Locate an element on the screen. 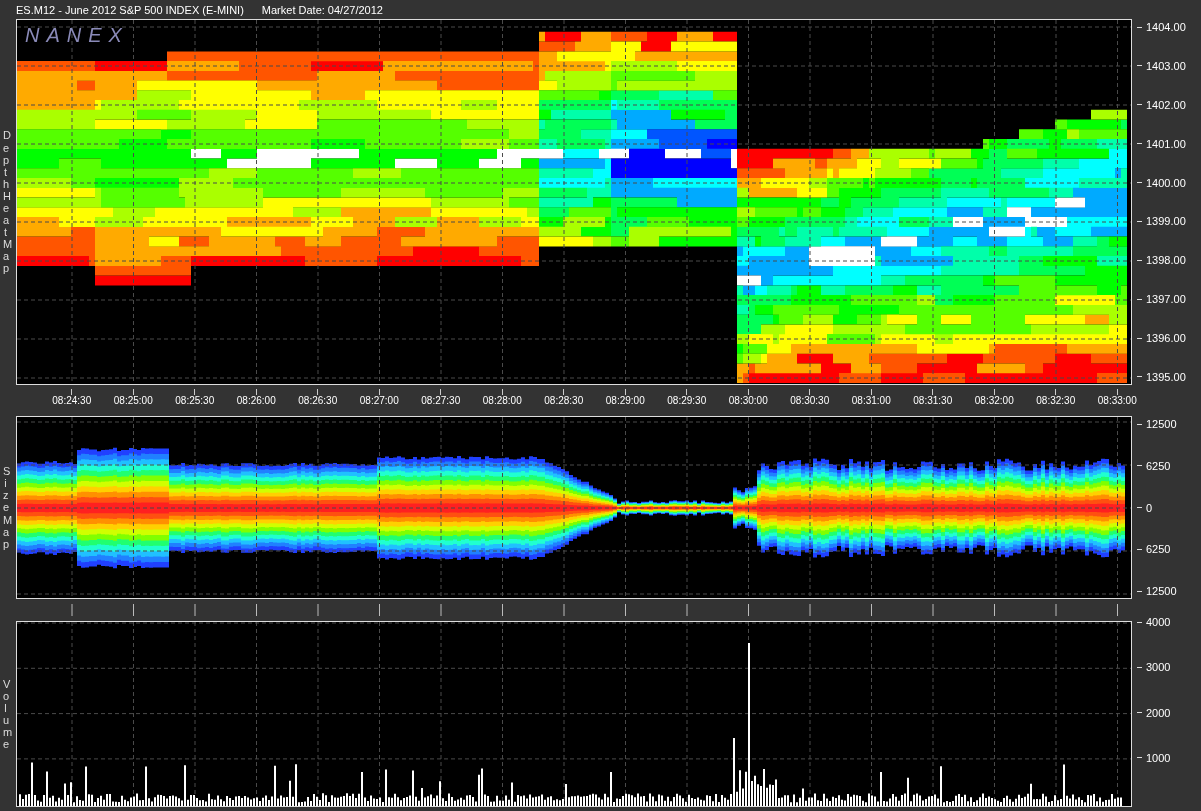  time-label: 08:27:30 is located at coordinates (441, 400).